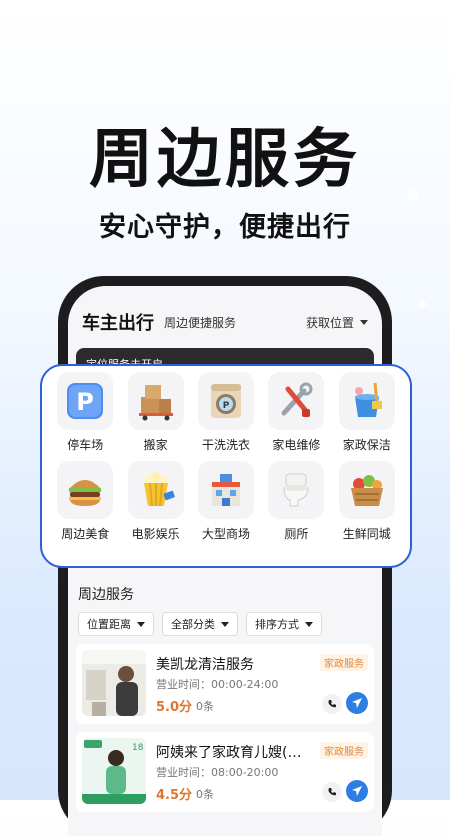 This screenshot has height=836, width=450. Describe the element at coordinates (205, 706) in the screenshot. I see `review-count: 0条` at that location.